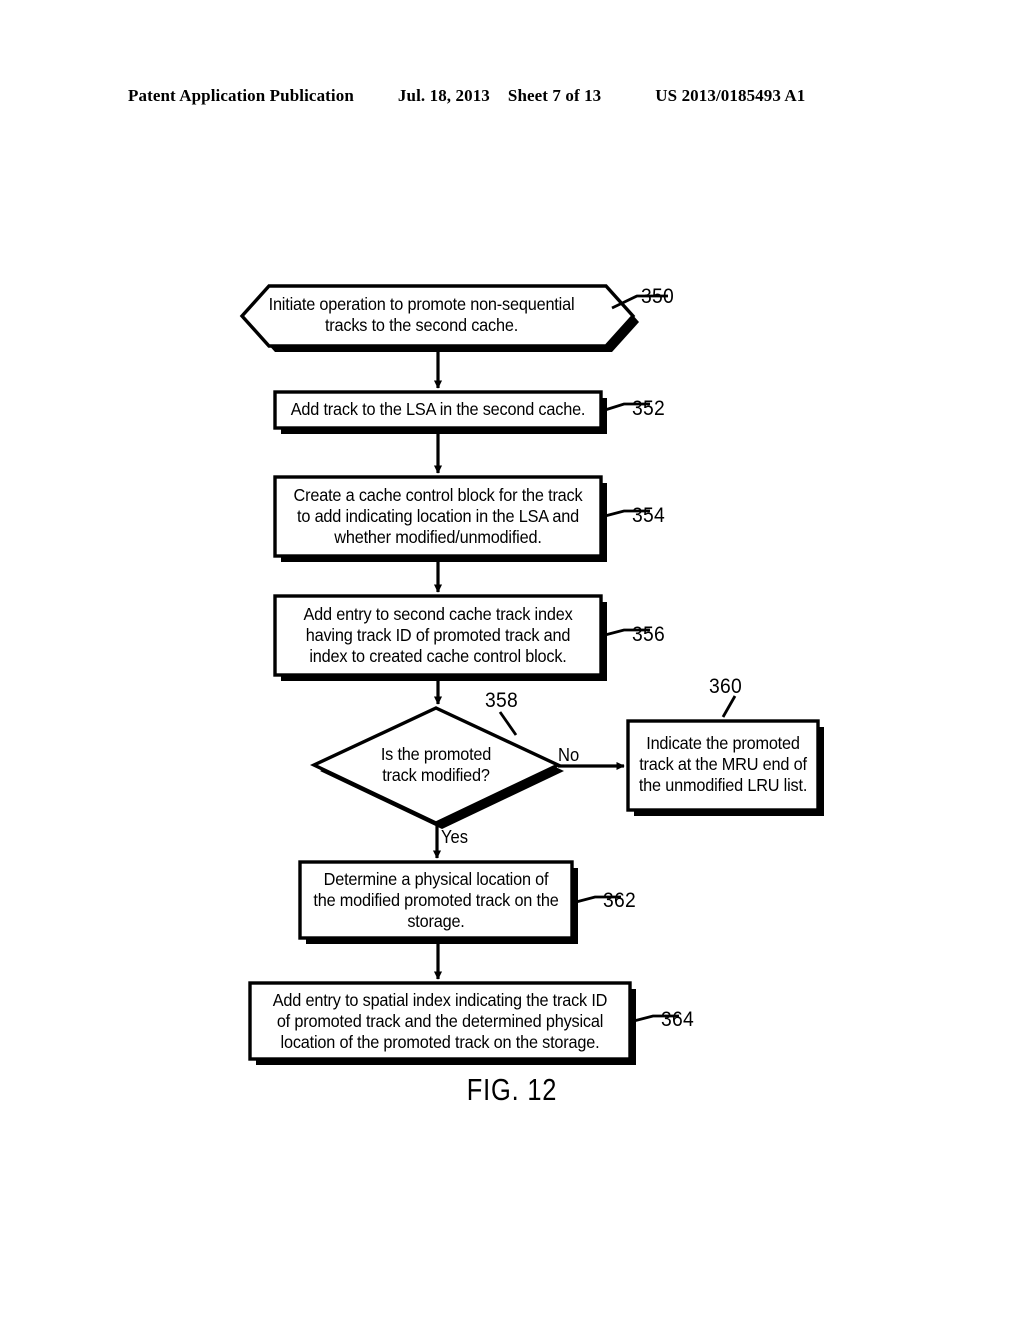 The width and height of the screenshot is (1024, 1320). What do you see at coordinates (658, 296) in the screenshot?
I see `ref-number-350: 350` at bounding box center [658, 296].